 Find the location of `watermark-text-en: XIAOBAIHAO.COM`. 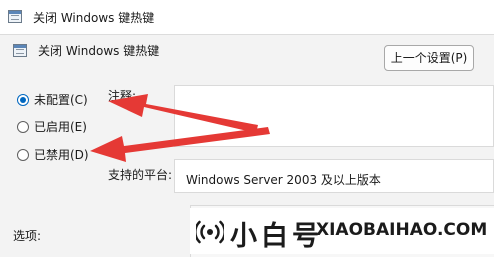

watermark-text-en: XIAOBAIHAO.COM is located at coordinates (402, 230).